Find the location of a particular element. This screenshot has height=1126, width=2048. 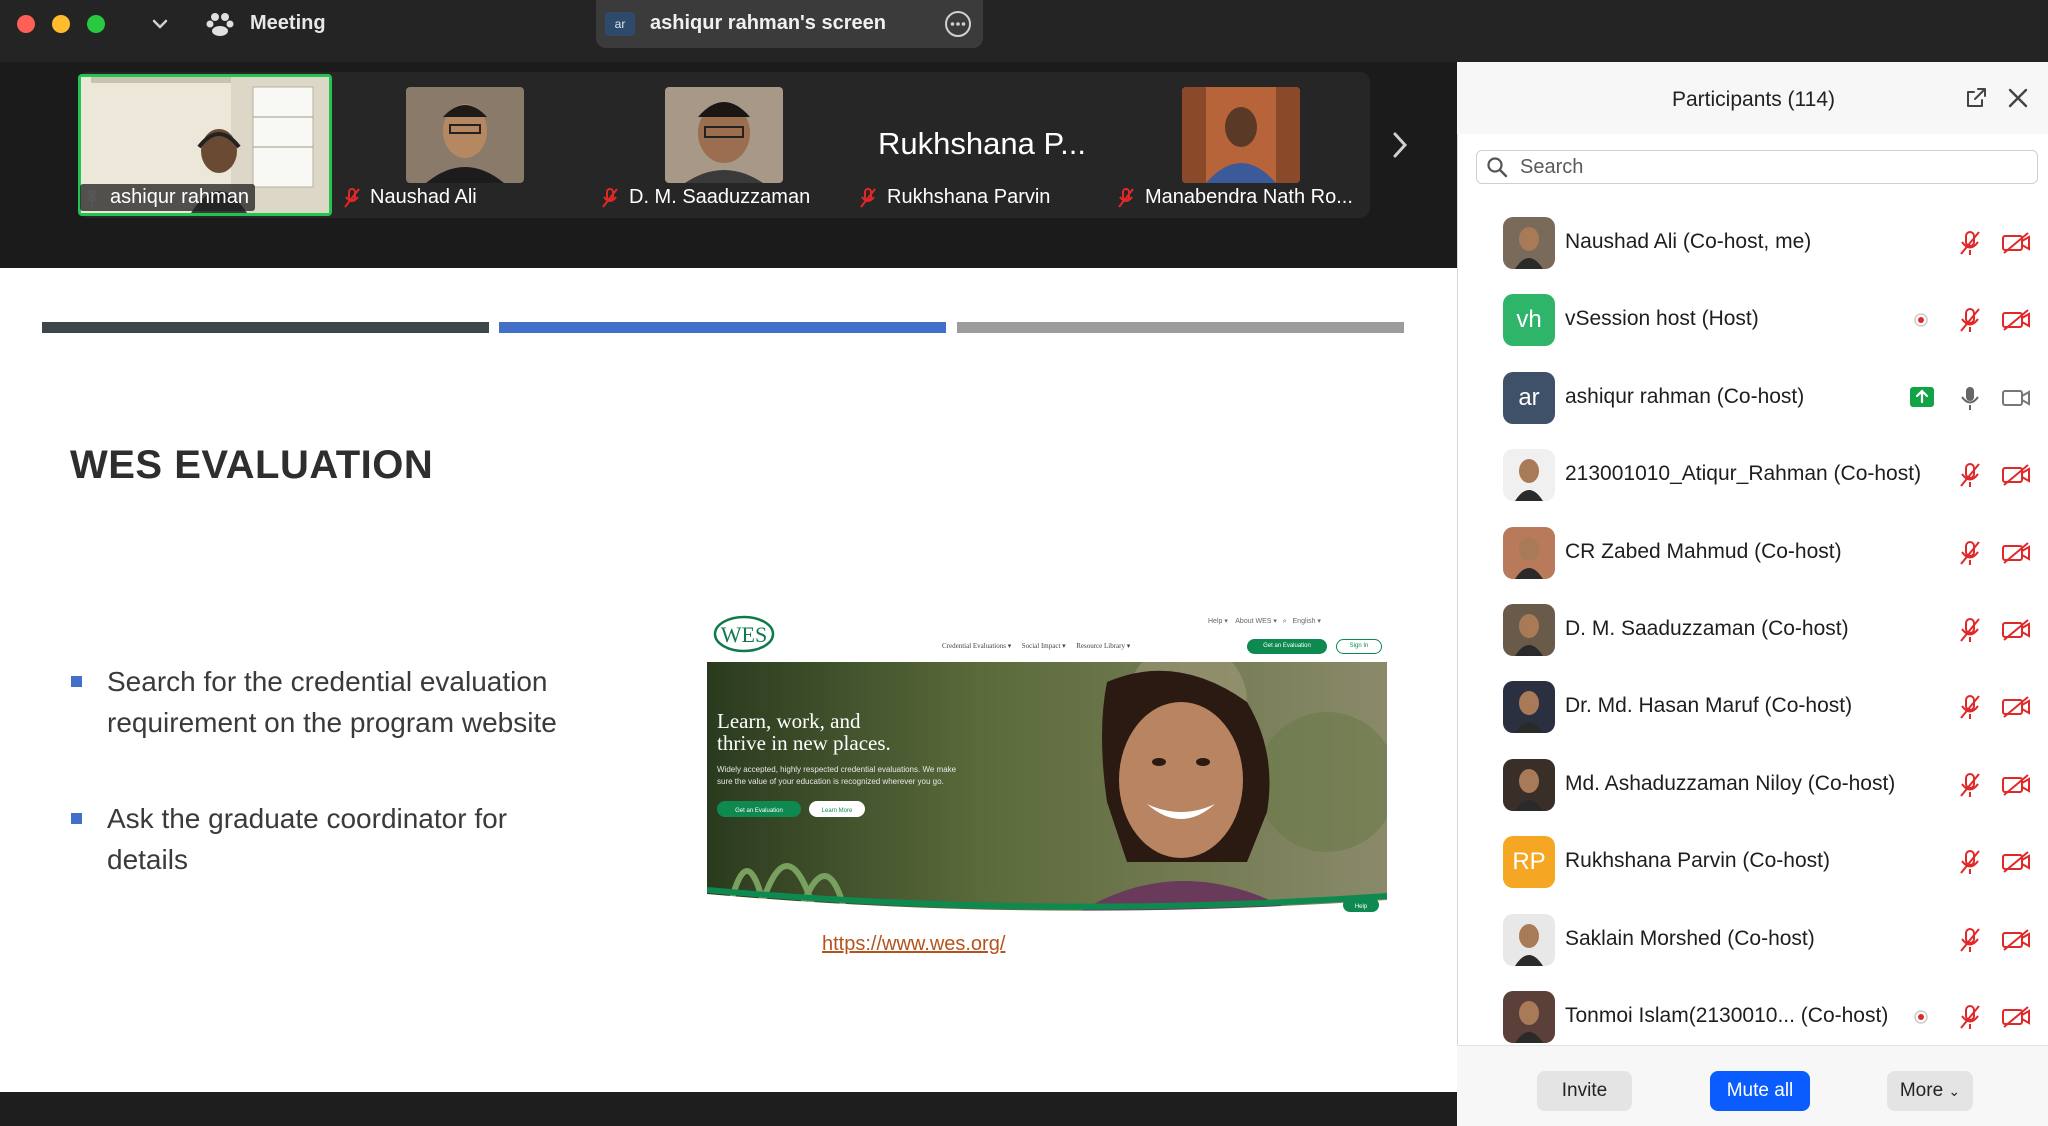

more-button: More ⌄ is located at coordinates (1930, 1091).